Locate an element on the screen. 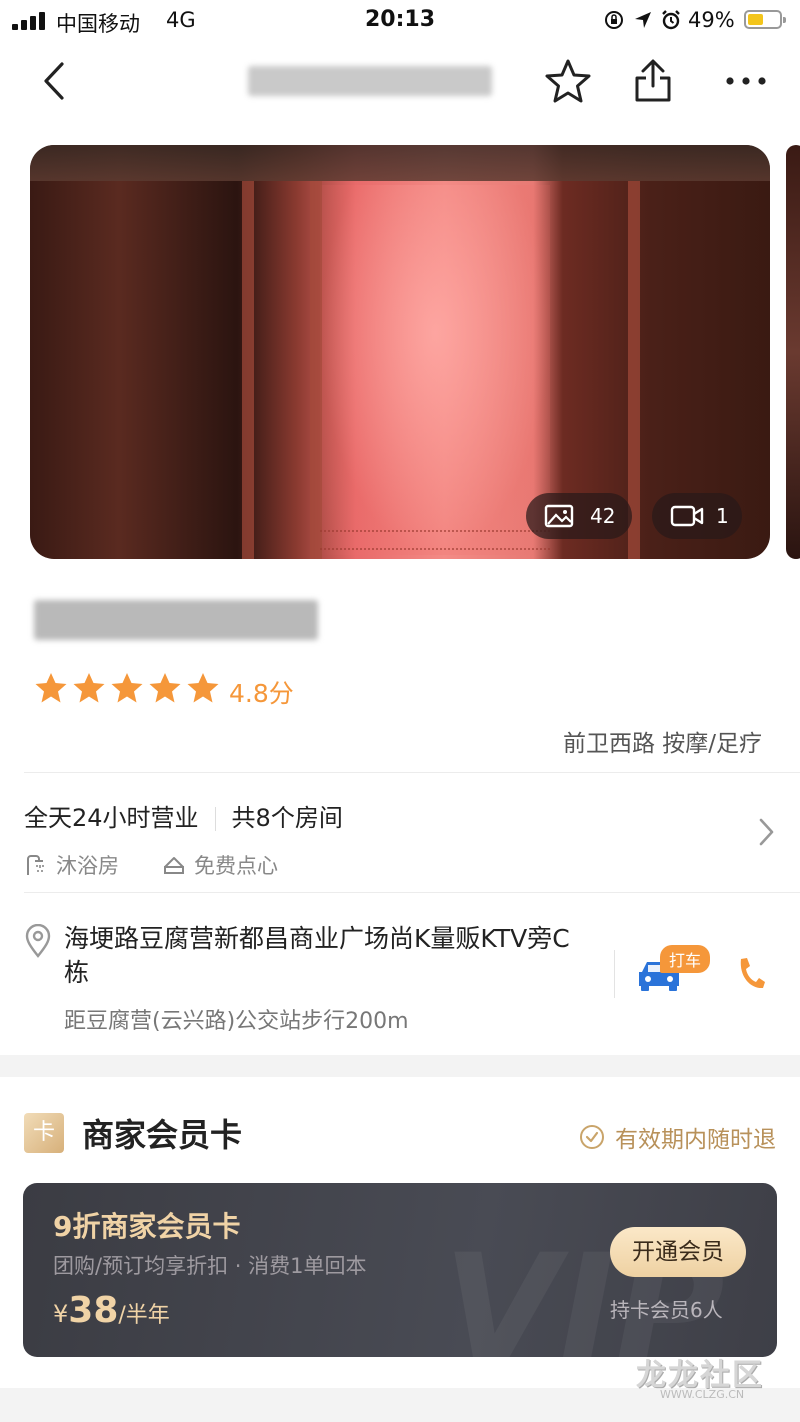  snack-icon is located at coordinates (174, 865).